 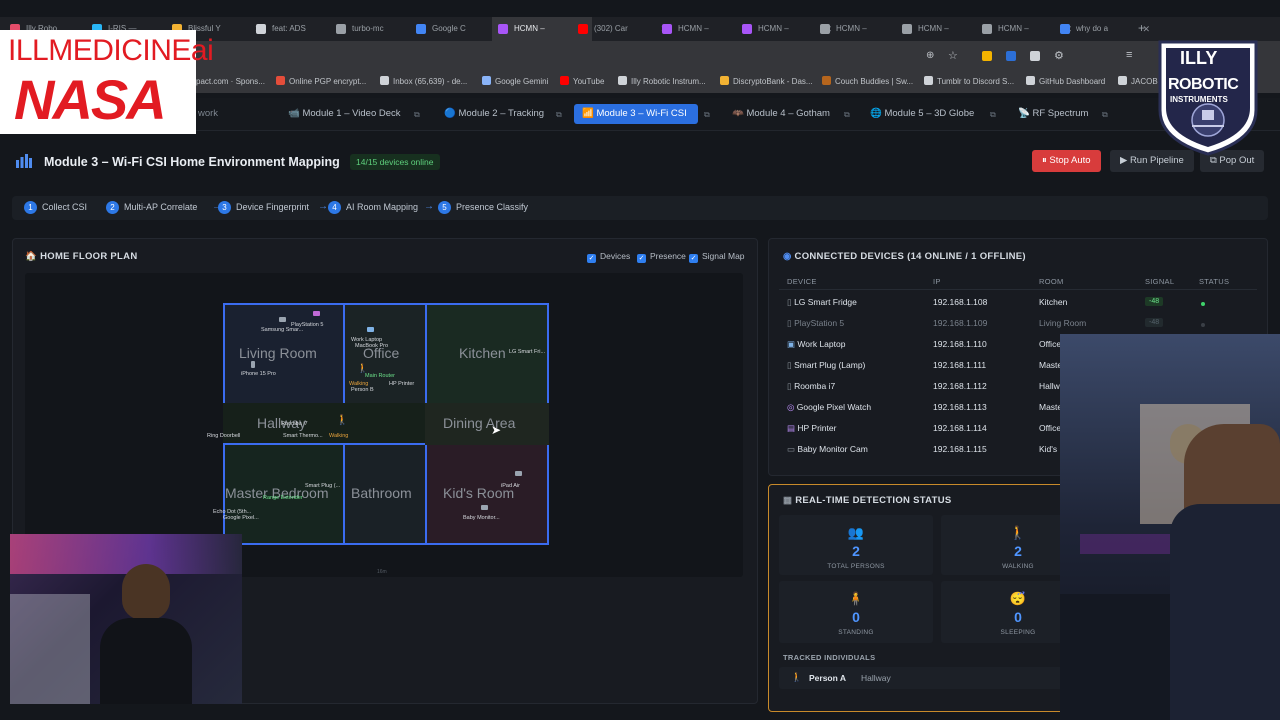 I want to click on bookmark: JACOB, so click(x=1138, y=82).